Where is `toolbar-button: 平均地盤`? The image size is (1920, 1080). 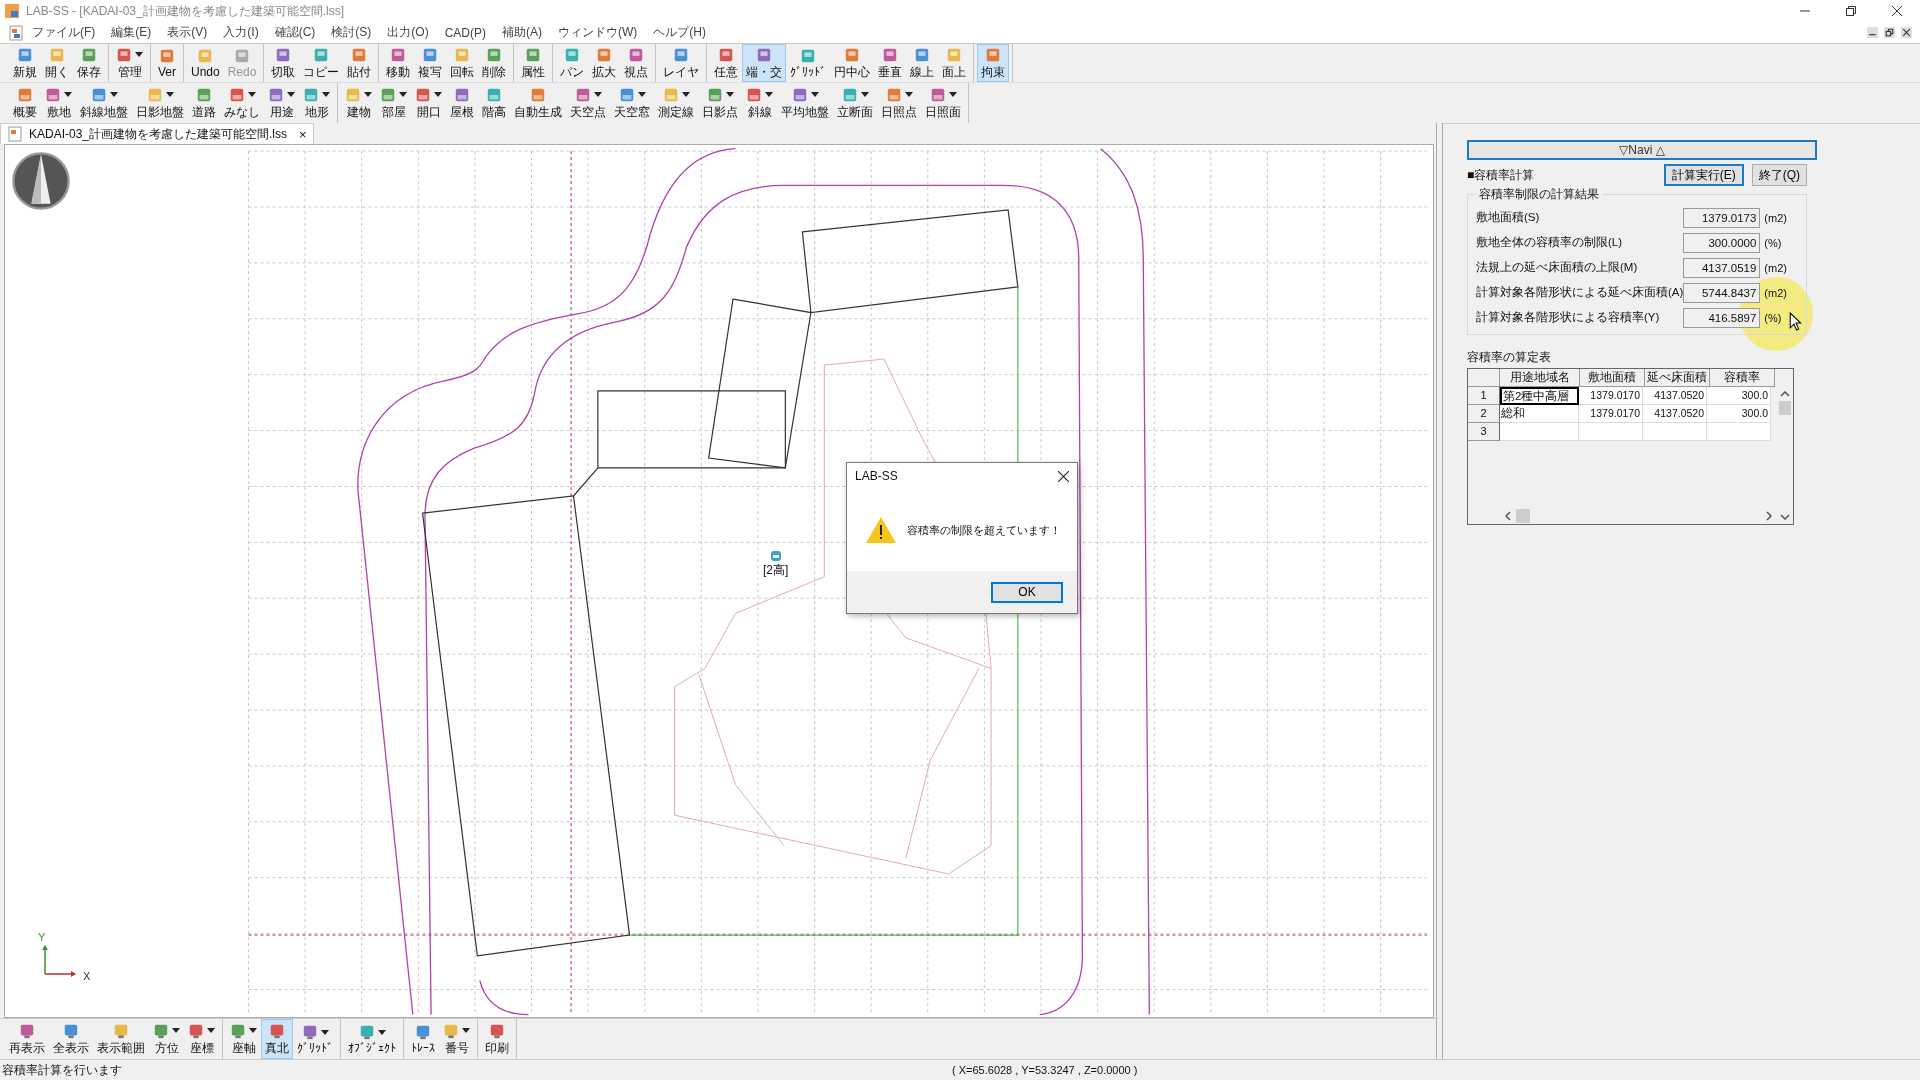 toolbar-button: 平均地盤 is located at coordinates (805, 103).